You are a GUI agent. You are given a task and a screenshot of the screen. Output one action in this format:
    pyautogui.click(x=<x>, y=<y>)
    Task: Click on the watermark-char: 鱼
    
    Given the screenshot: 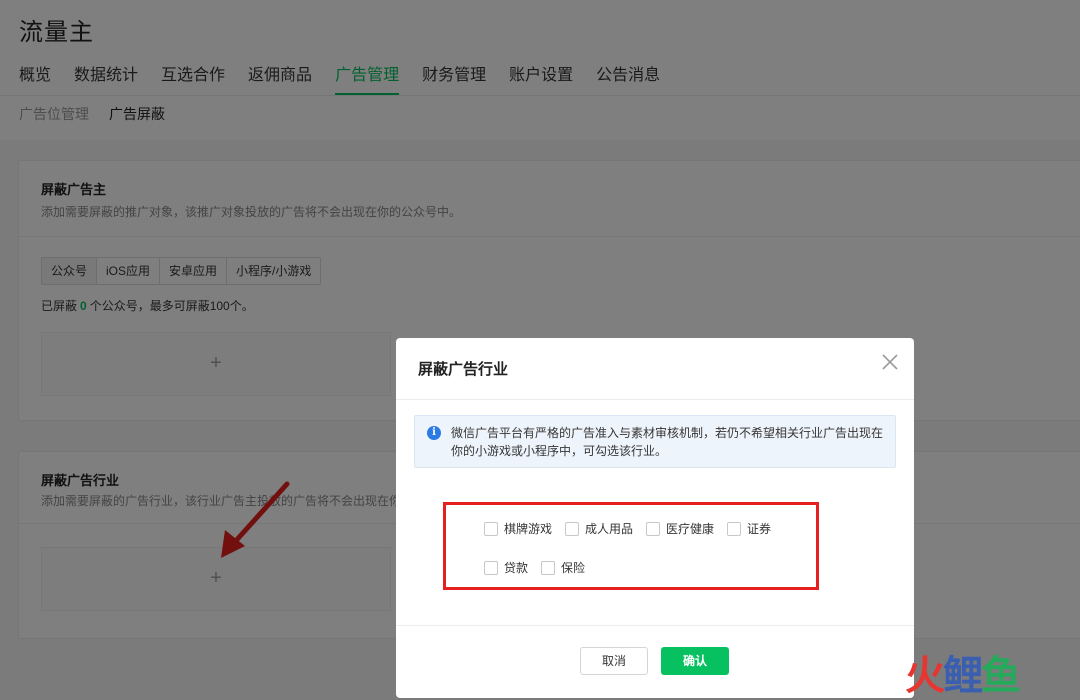 What is the action you would take?
    pyautogui.click(x=1001, y=676)
    